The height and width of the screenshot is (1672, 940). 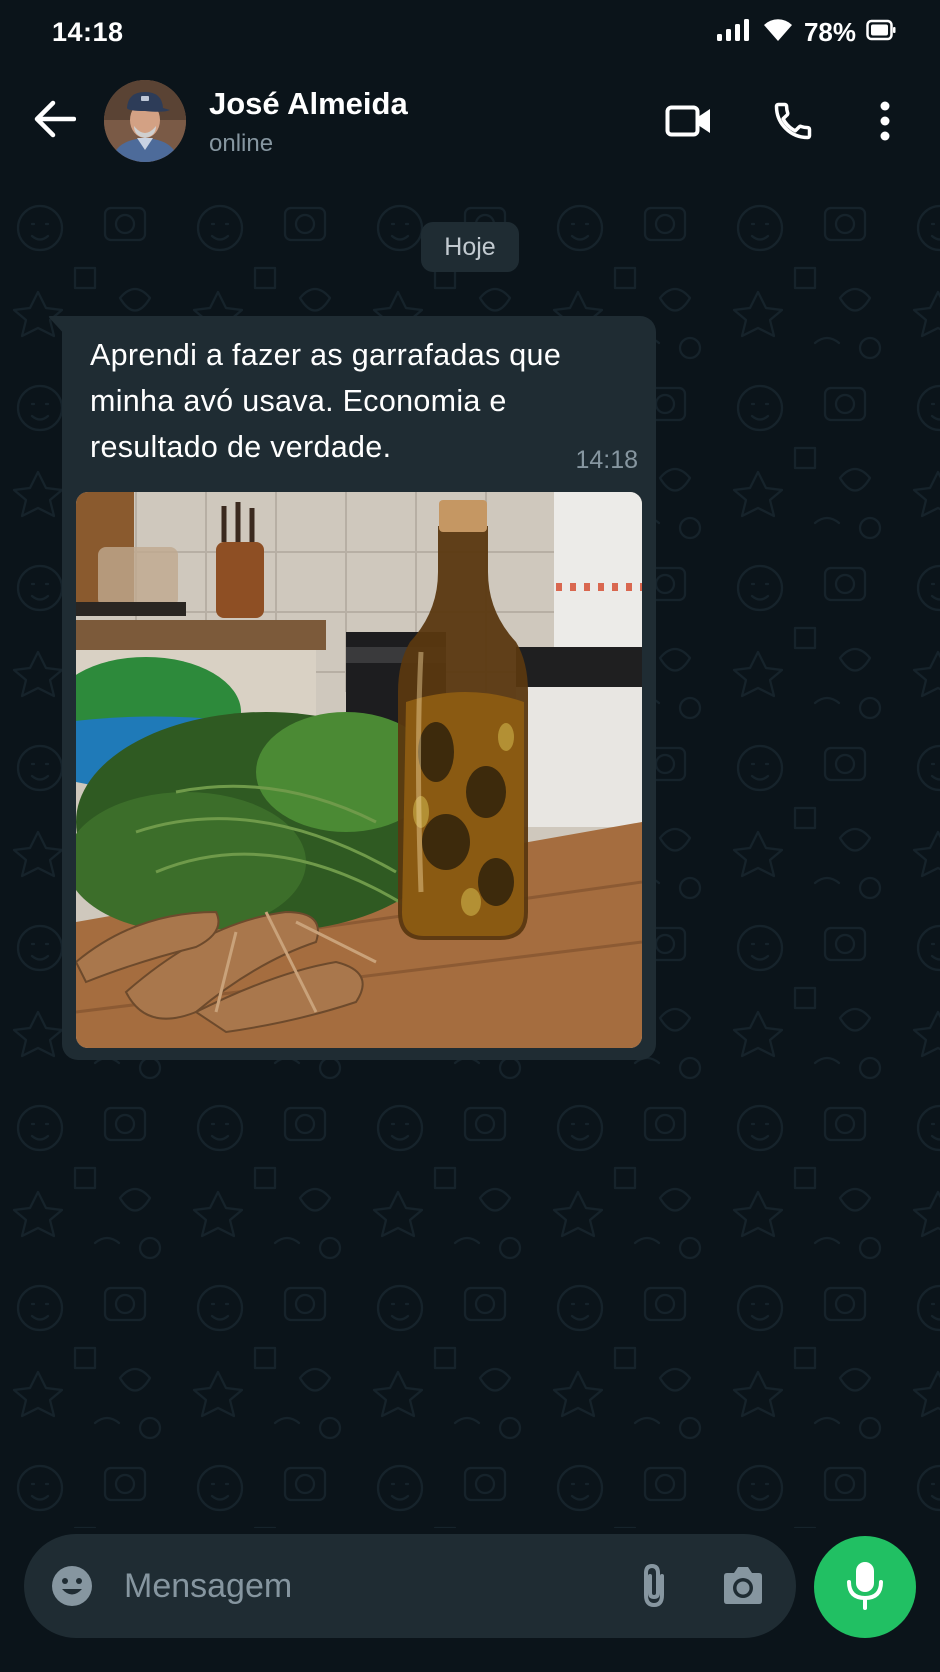 I want to click on back-arrow-icon, so click(x=55, y=121).